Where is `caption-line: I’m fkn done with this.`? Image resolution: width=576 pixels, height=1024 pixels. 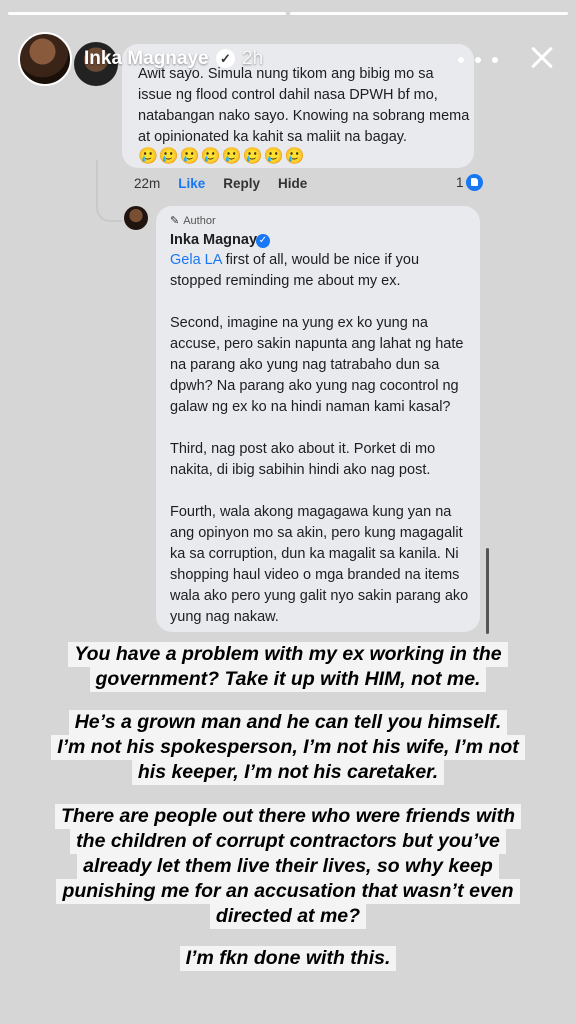 caption-line: I’m fkn done with this. is located at coordinates (288, 958).